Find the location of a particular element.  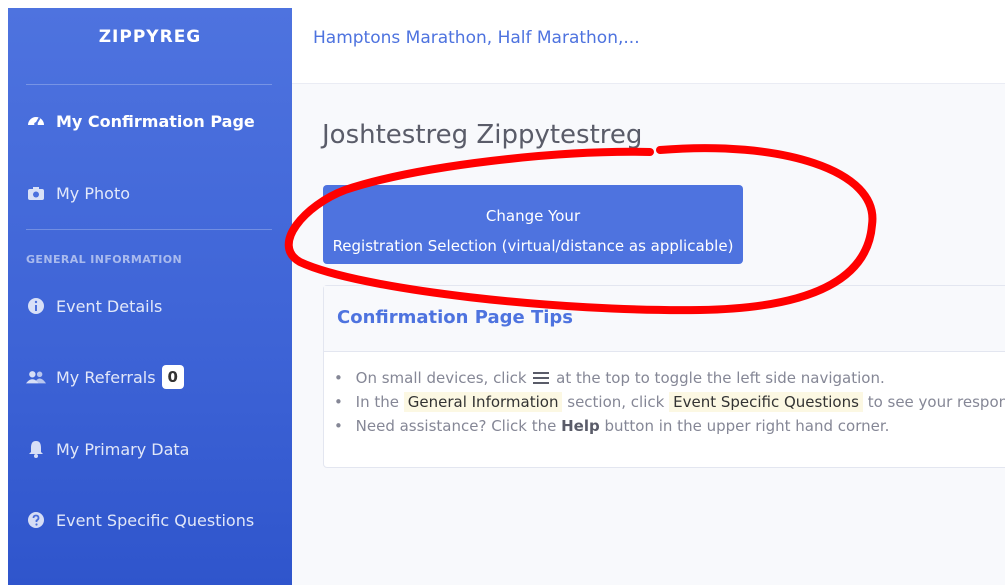

sidebar-item-referrals: My Referrals 0 is located at coordinates (105, 377).